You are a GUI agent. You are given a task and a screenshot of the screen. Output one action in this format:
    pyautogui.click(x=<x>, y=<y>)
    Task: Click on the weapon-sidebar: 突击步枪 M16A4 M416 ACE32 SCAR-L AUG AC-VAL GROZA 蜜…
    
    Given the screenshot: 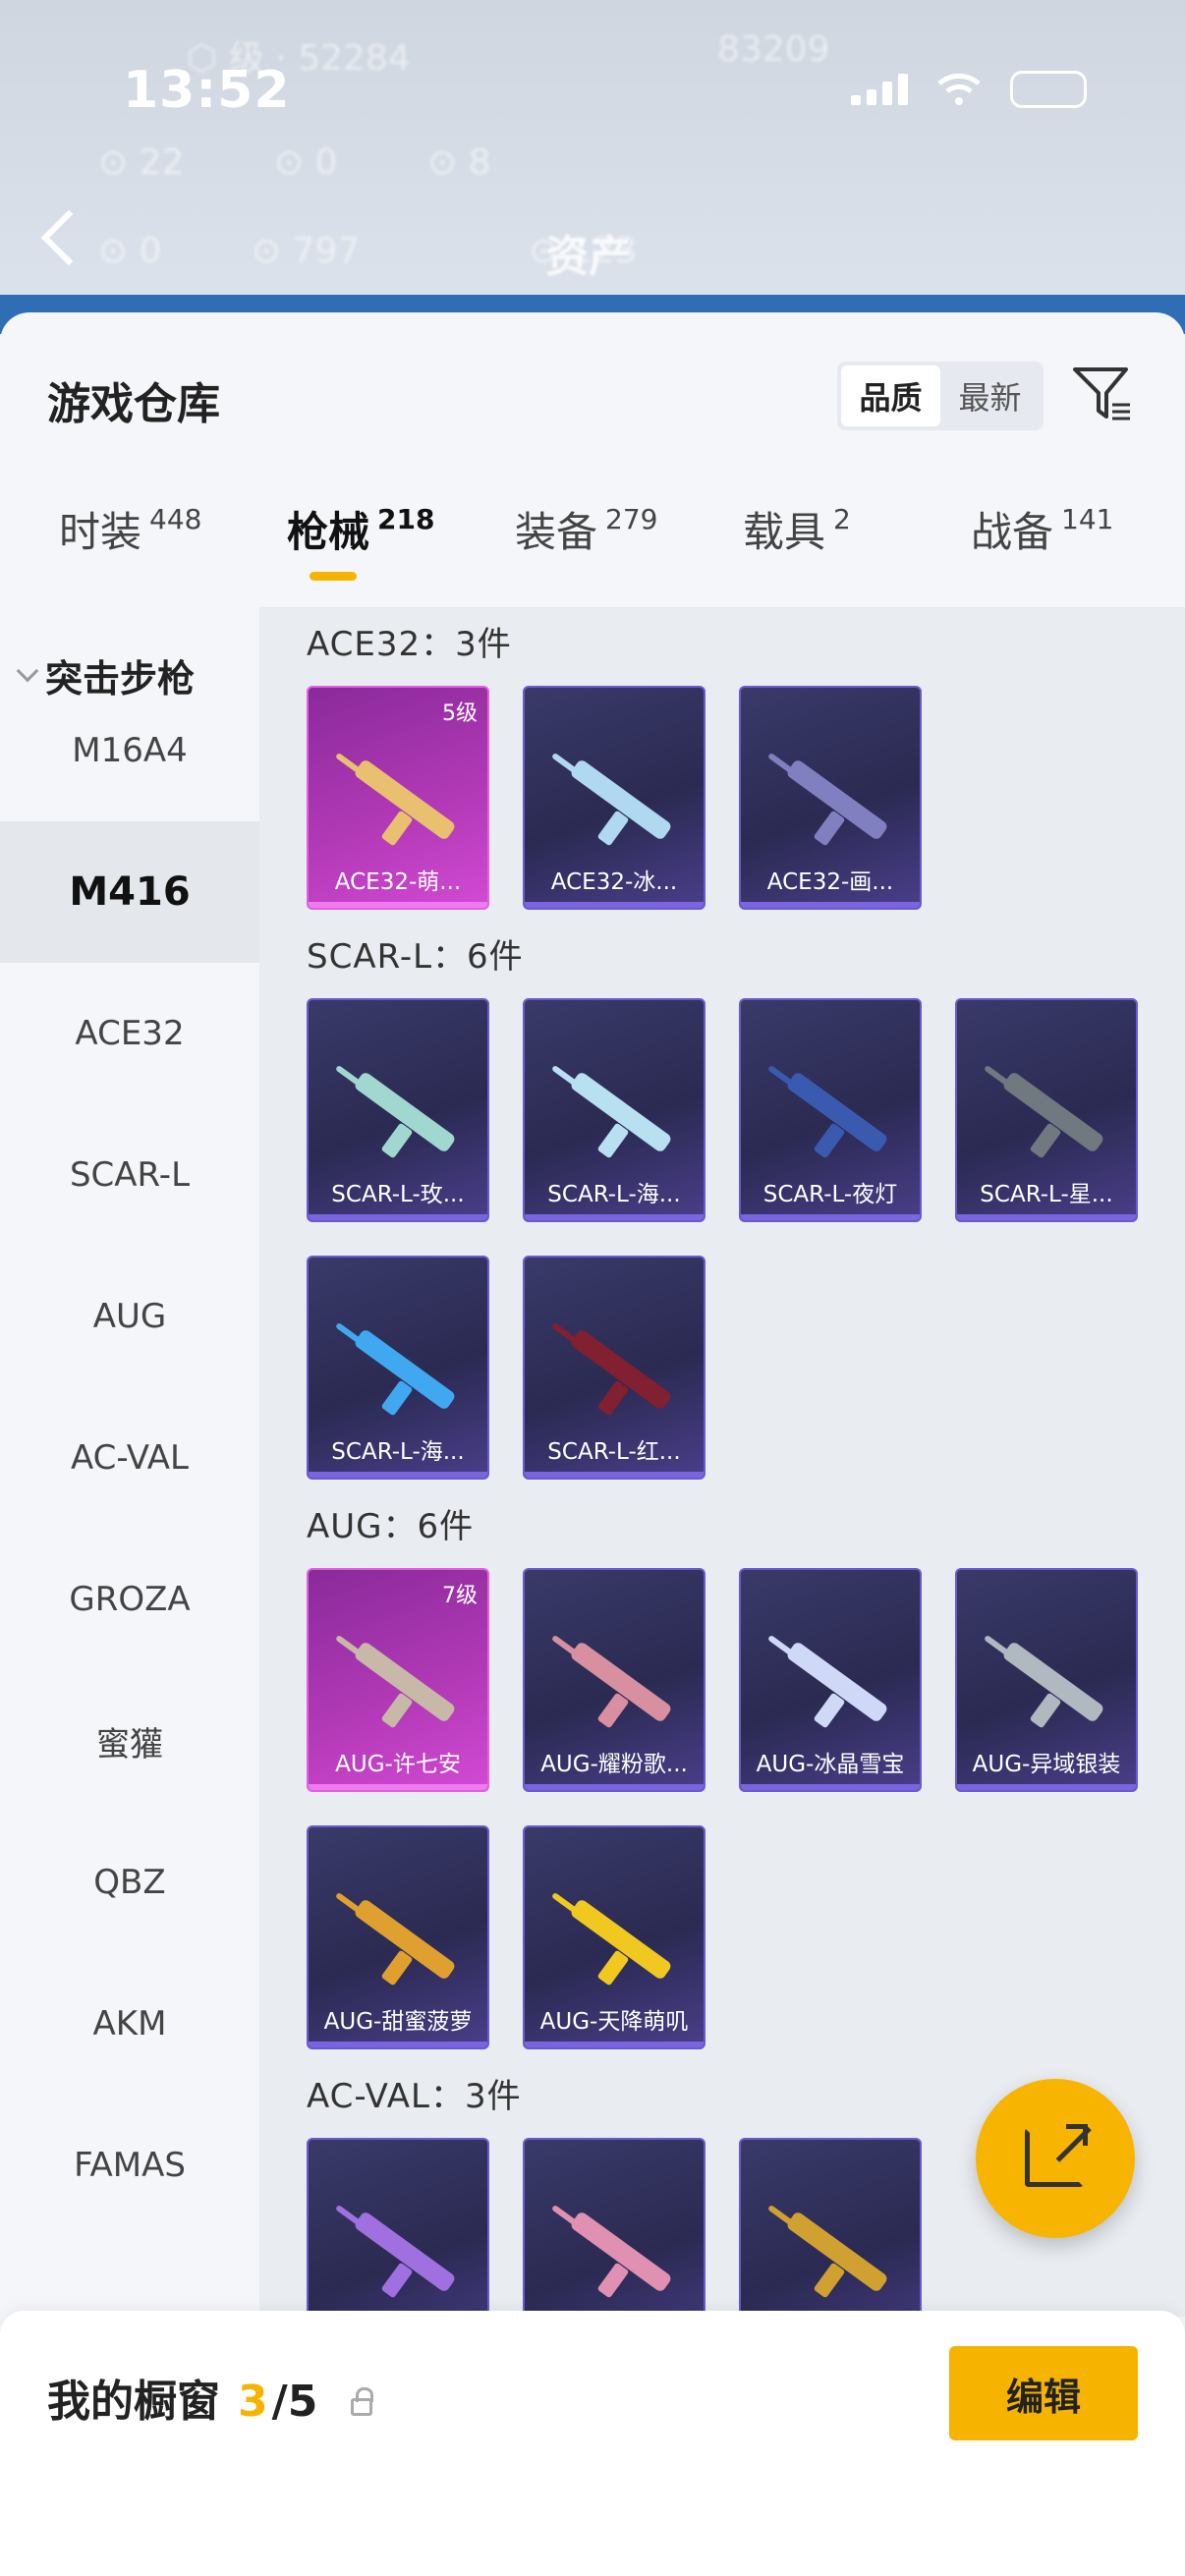 What is the action you would take?
    pyautogui.click(x=130, y=1462)
    